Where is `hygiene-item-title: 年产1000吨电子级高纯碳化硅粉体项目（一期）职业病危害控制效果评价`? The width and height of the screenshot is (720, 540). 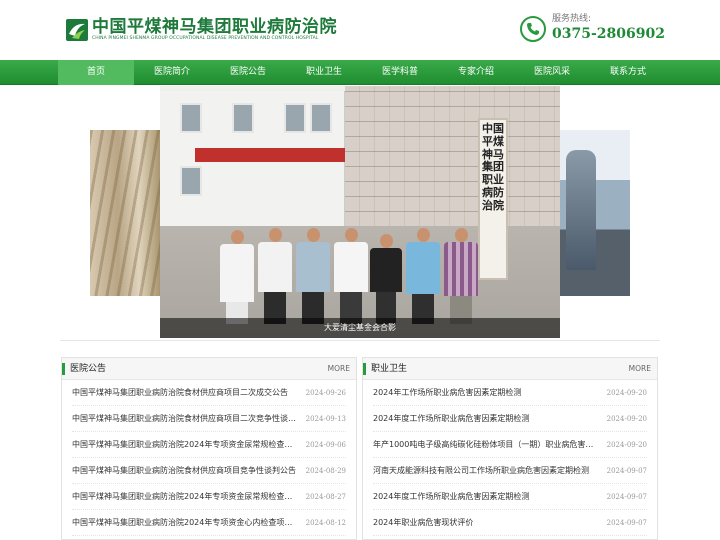
hygiene-item-title: 年产1000吨电子级高纯碳化硅粉体项目（一期）职业病危害控制效果评价 is located at coordinates (485, 444).